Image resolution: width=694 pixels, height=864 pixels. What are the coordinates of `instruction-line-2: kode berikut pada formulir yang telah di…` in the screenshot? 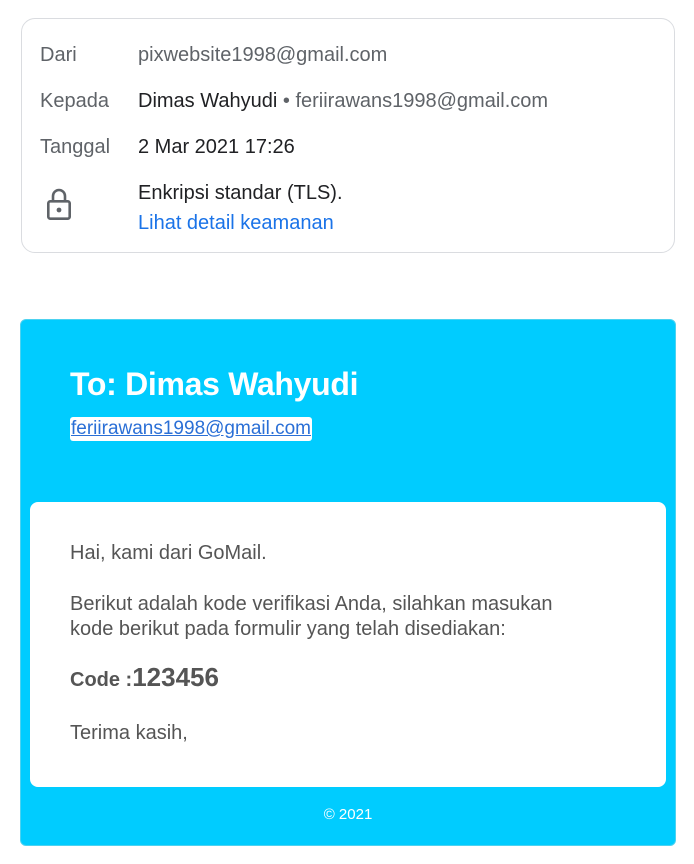 It's located at (288, 629).